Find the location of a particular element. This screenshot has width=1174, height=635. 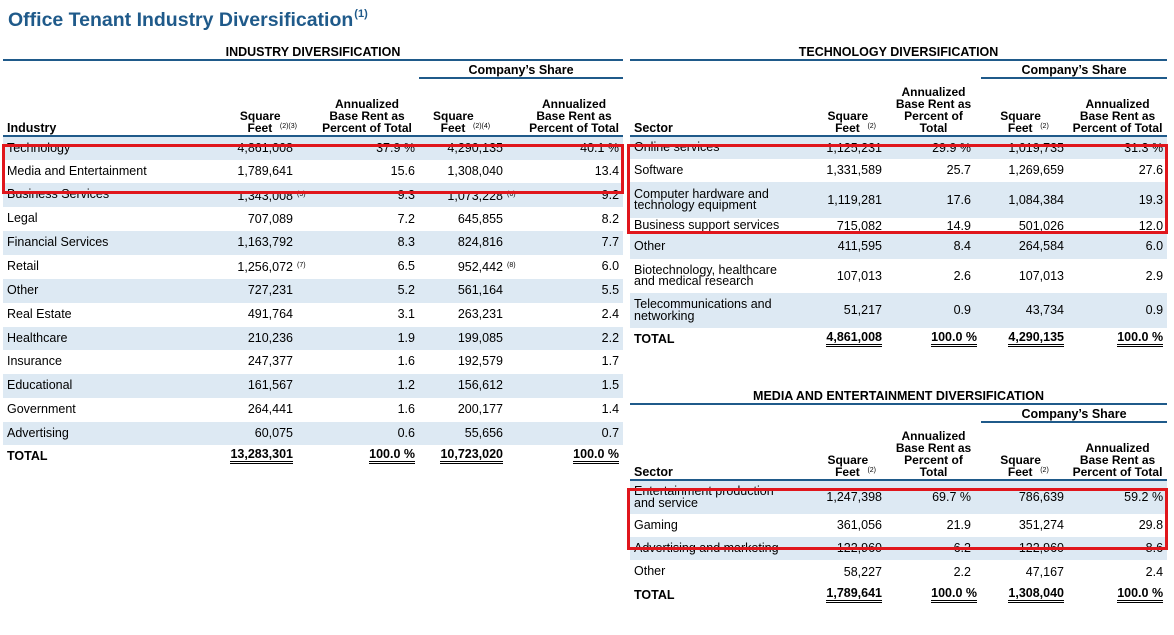

row-share-pct: 0.9 is located at coordinates (1118, 310).